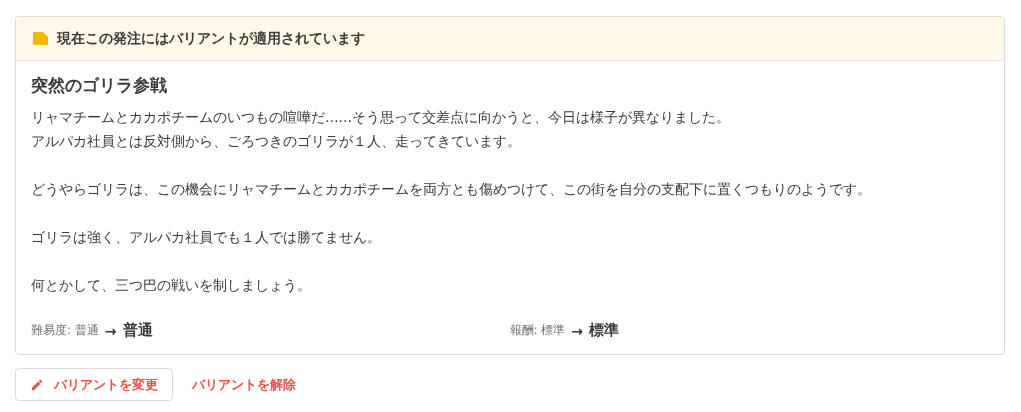  I want to click on pencil-icon, so click(37, 384).